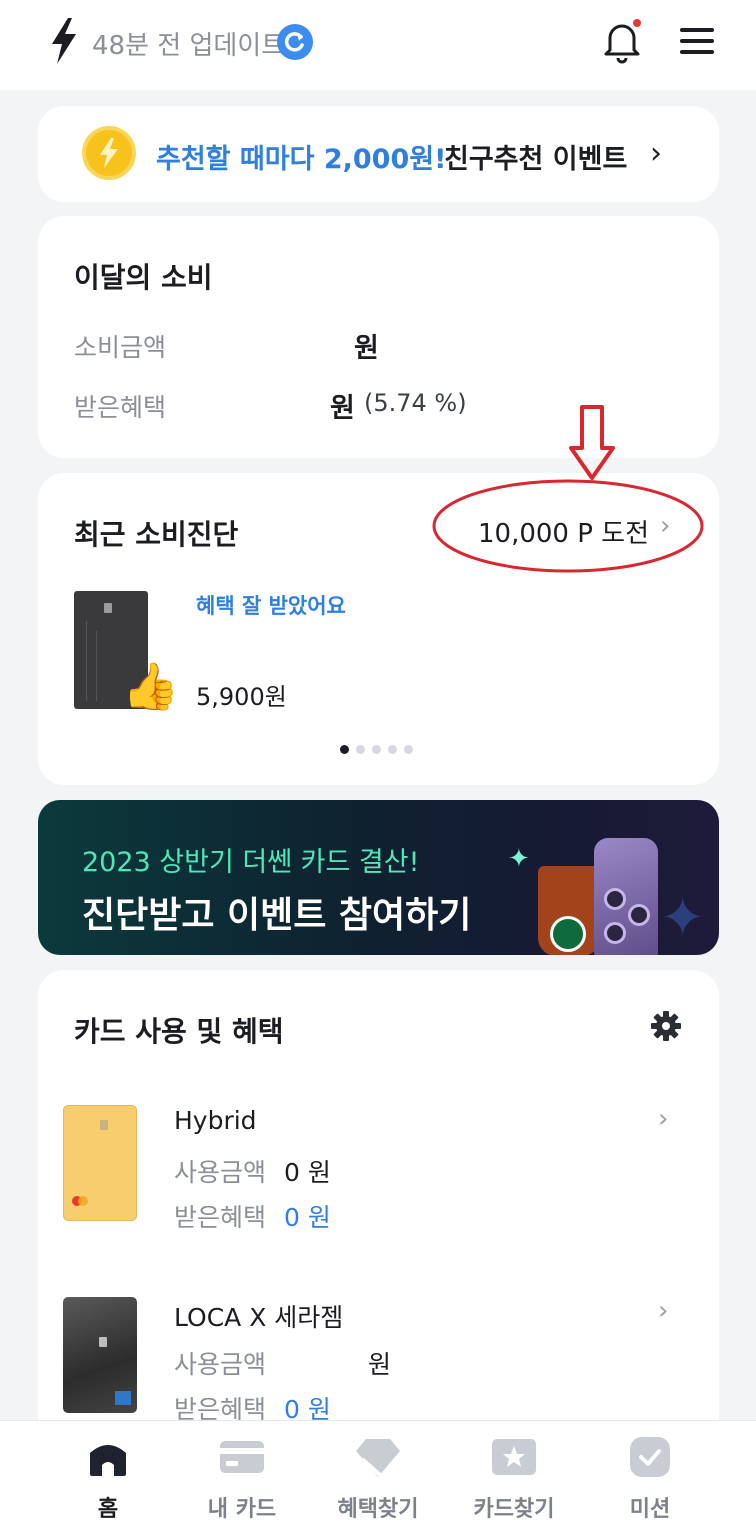 The height and width of the screenshot is (1523, 756). What do you see at coordinates (109, 153) in the screenshot?
I see `coin-icon` at bounding box center [109, 153].